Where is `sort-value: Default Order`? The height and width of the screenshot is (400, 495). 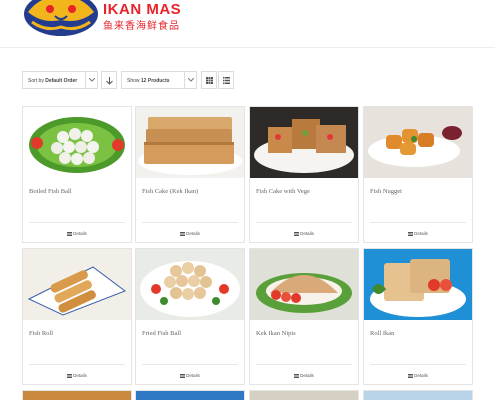
sort-value: Default Order is located at coordinates (61, 81).